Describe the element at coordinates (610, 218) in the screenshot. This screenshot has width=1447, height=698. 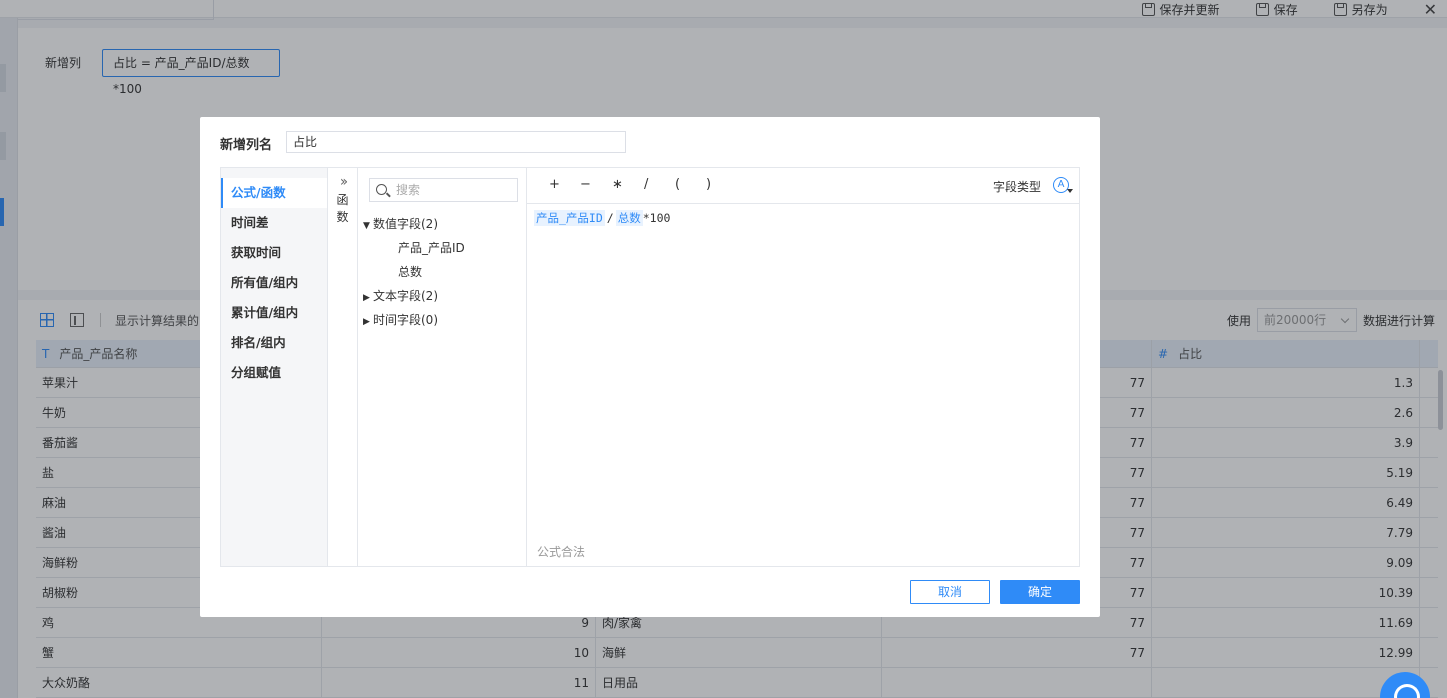
I see `formula-operator: /` at that location.